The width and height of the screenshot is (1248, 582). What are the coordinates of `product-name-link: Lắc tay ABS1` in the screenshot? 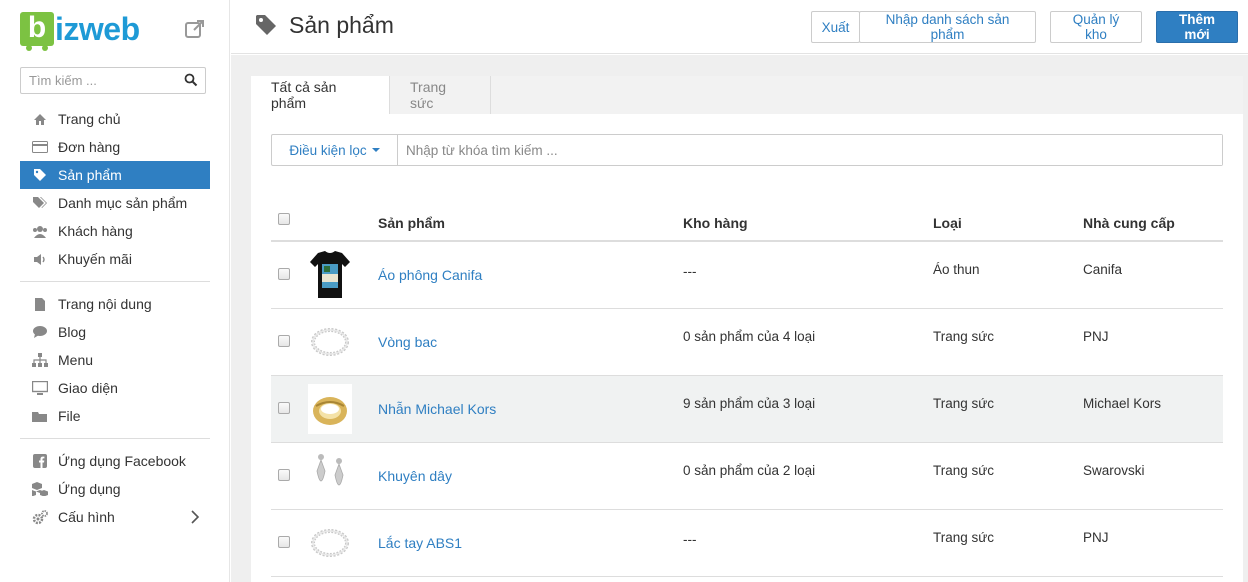 It's located at (420, 543).